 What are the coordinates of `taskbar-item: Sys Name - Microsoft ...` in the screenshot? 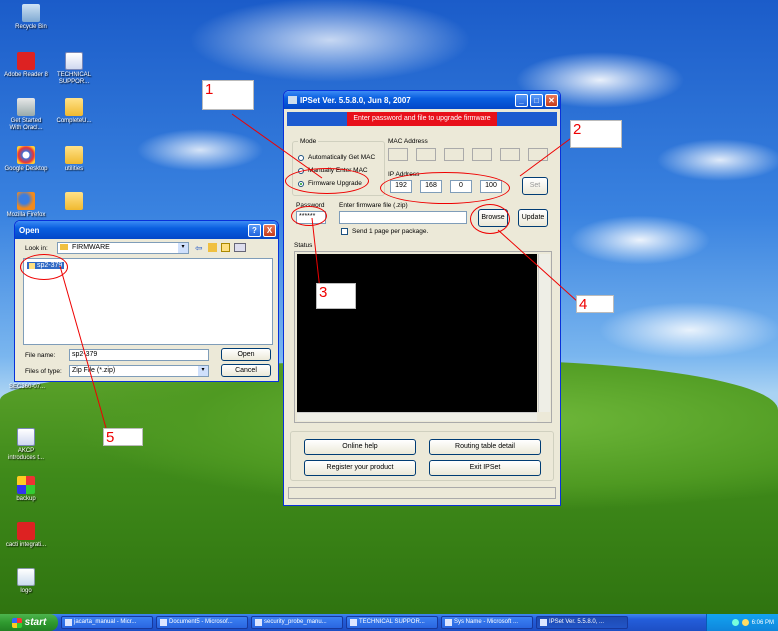 It's located at (487, 622).